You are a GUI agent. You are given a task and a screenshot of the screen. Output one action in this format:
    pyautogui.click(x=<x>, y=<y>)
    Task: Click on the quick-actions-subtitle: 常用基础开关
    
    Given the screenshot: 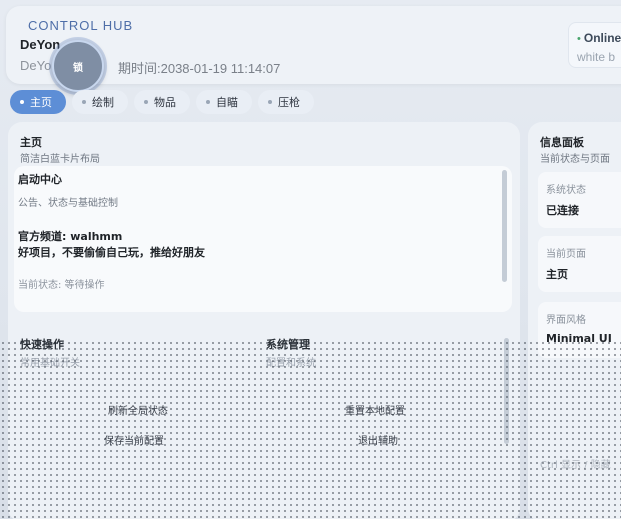 What is the action you would take?
    pyautogui.click(x=50, y=363)
    